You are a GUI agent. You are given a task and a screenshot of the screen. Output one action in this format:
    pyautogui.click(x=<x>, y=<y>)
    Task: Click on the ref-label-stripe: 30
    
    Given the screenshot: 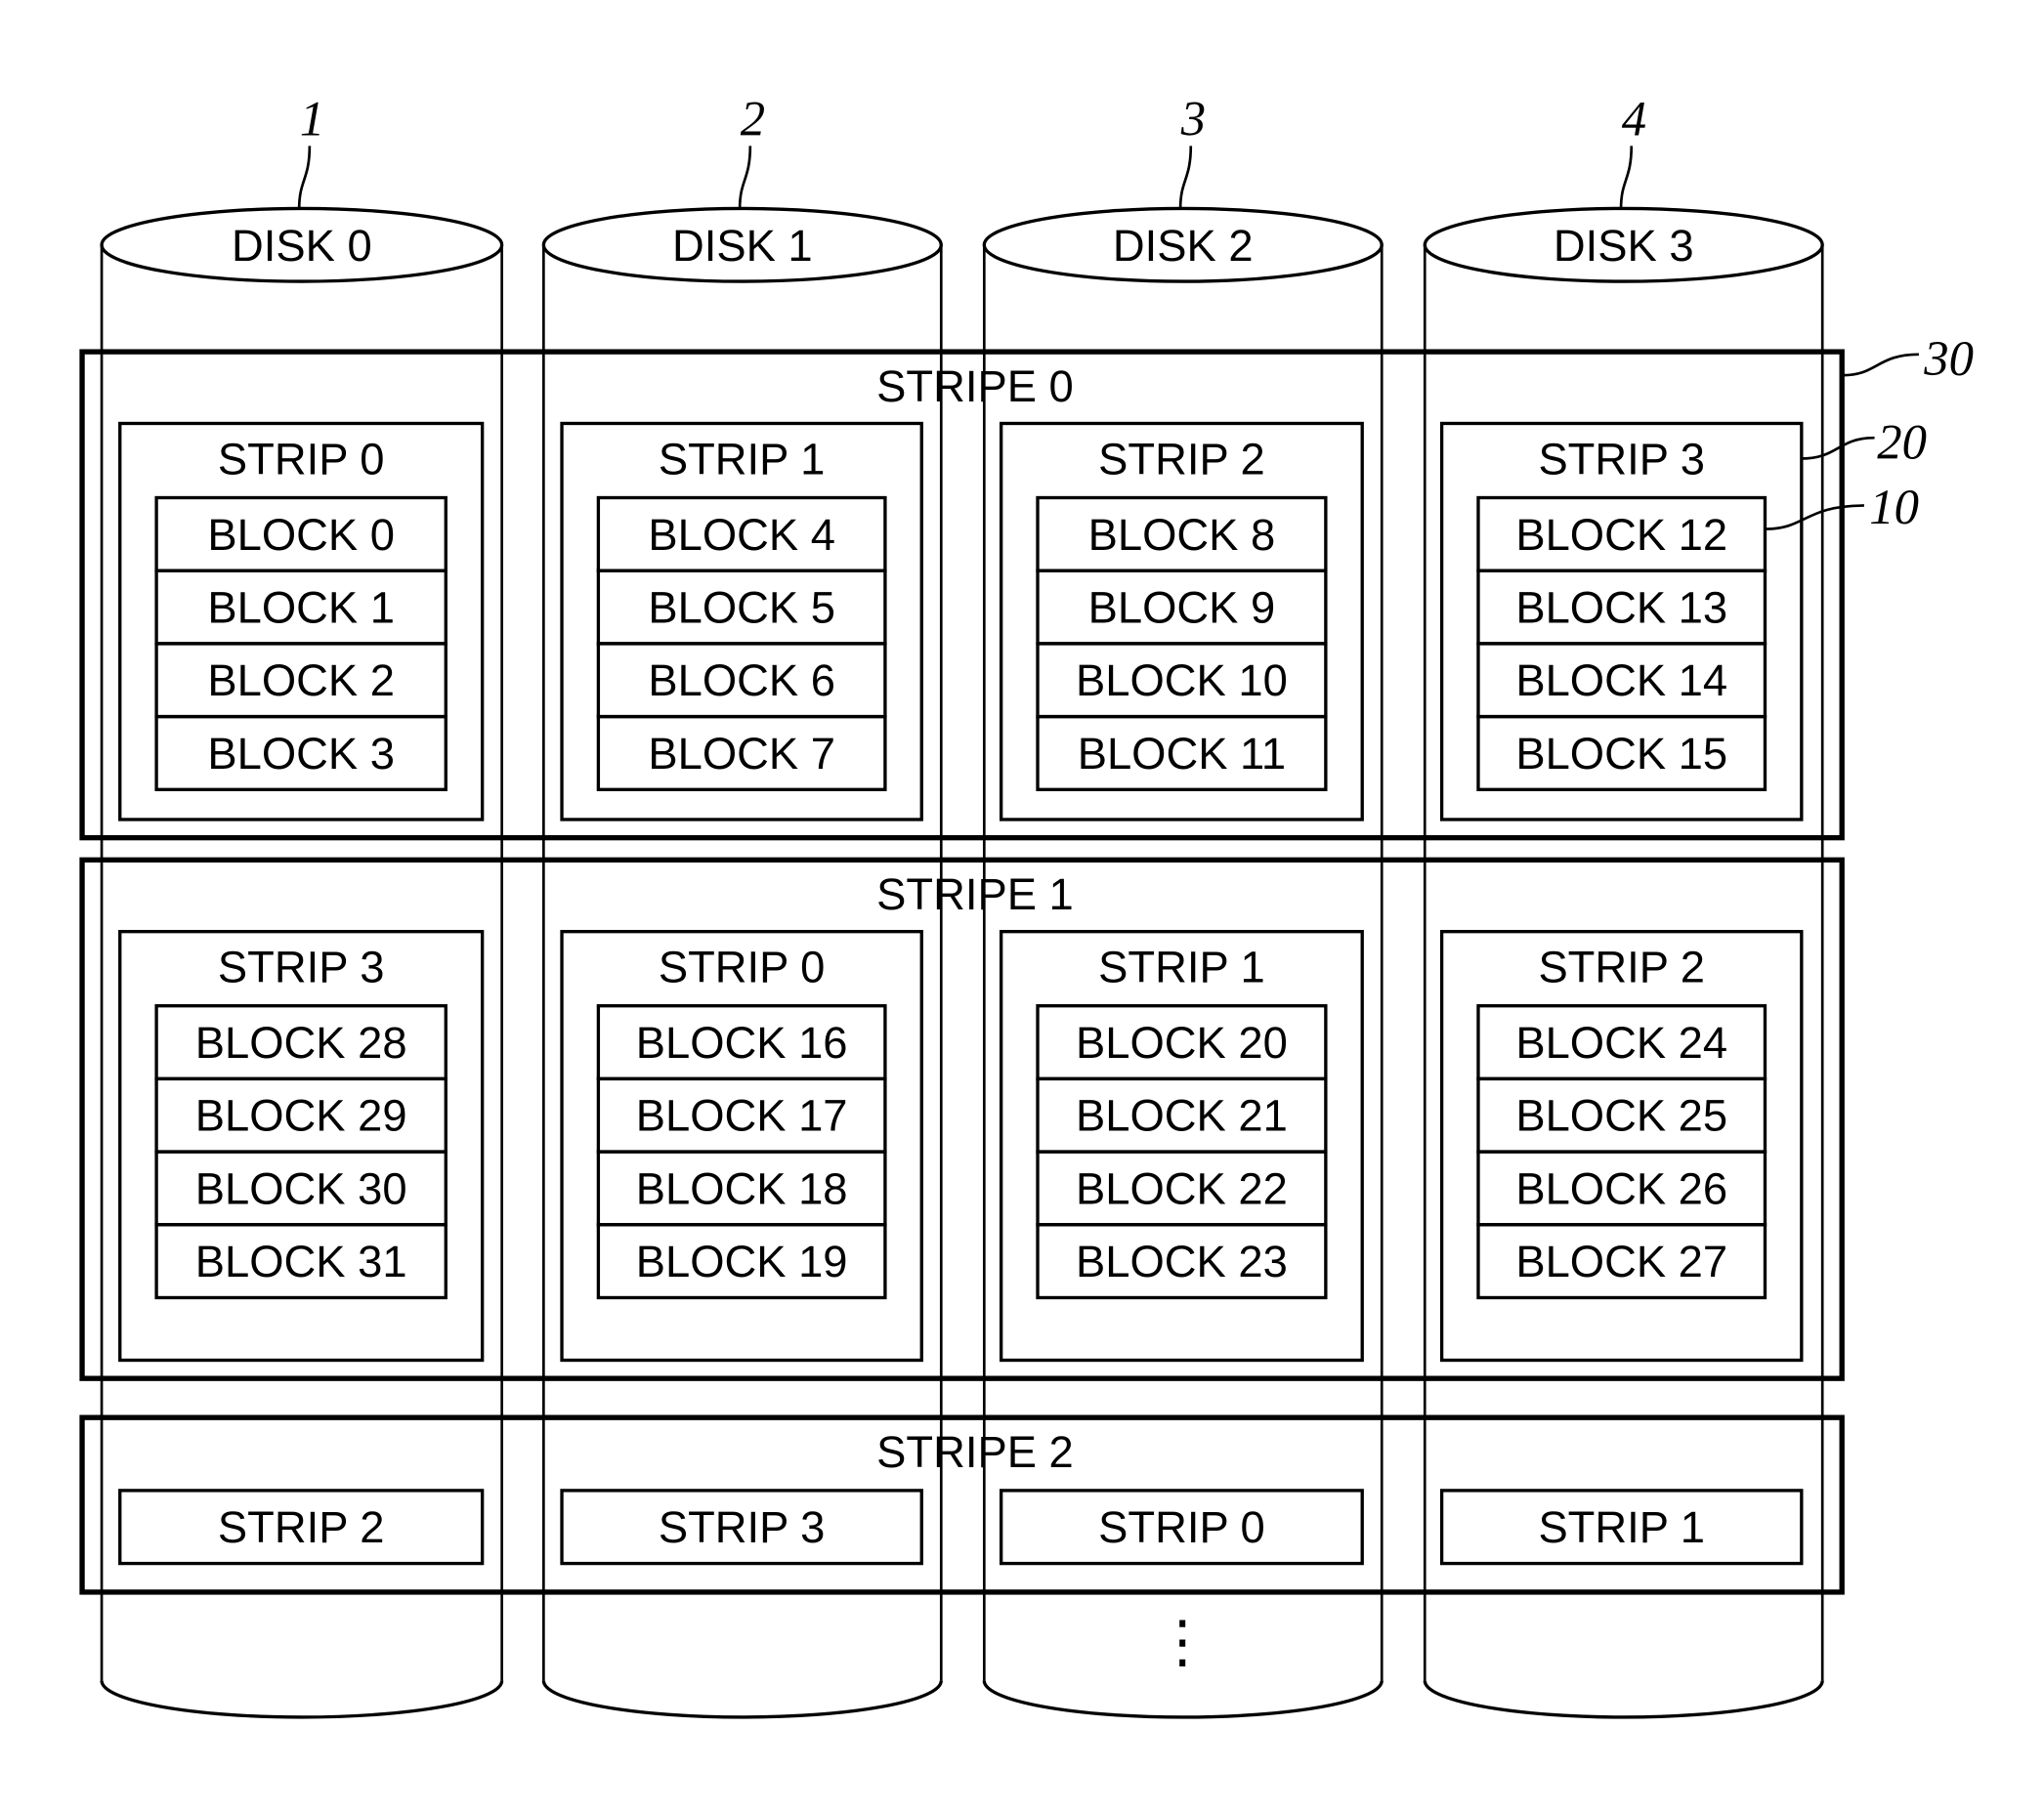 What is the action you would take?
    pyautogui.click(x=1948, y=358)
    